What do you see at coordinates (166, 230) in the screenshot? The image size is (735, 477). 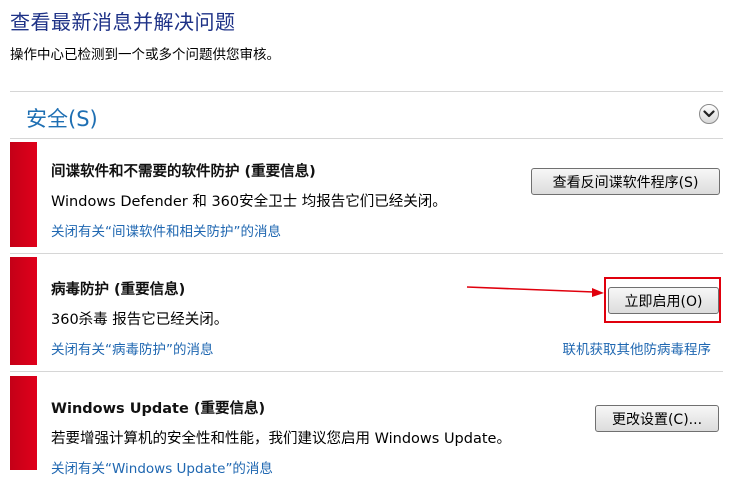 I see `dismiss-spyware-message-link: 关闭有关“间谍软件和相关防护”的消息` at bounding box center [166, 230].